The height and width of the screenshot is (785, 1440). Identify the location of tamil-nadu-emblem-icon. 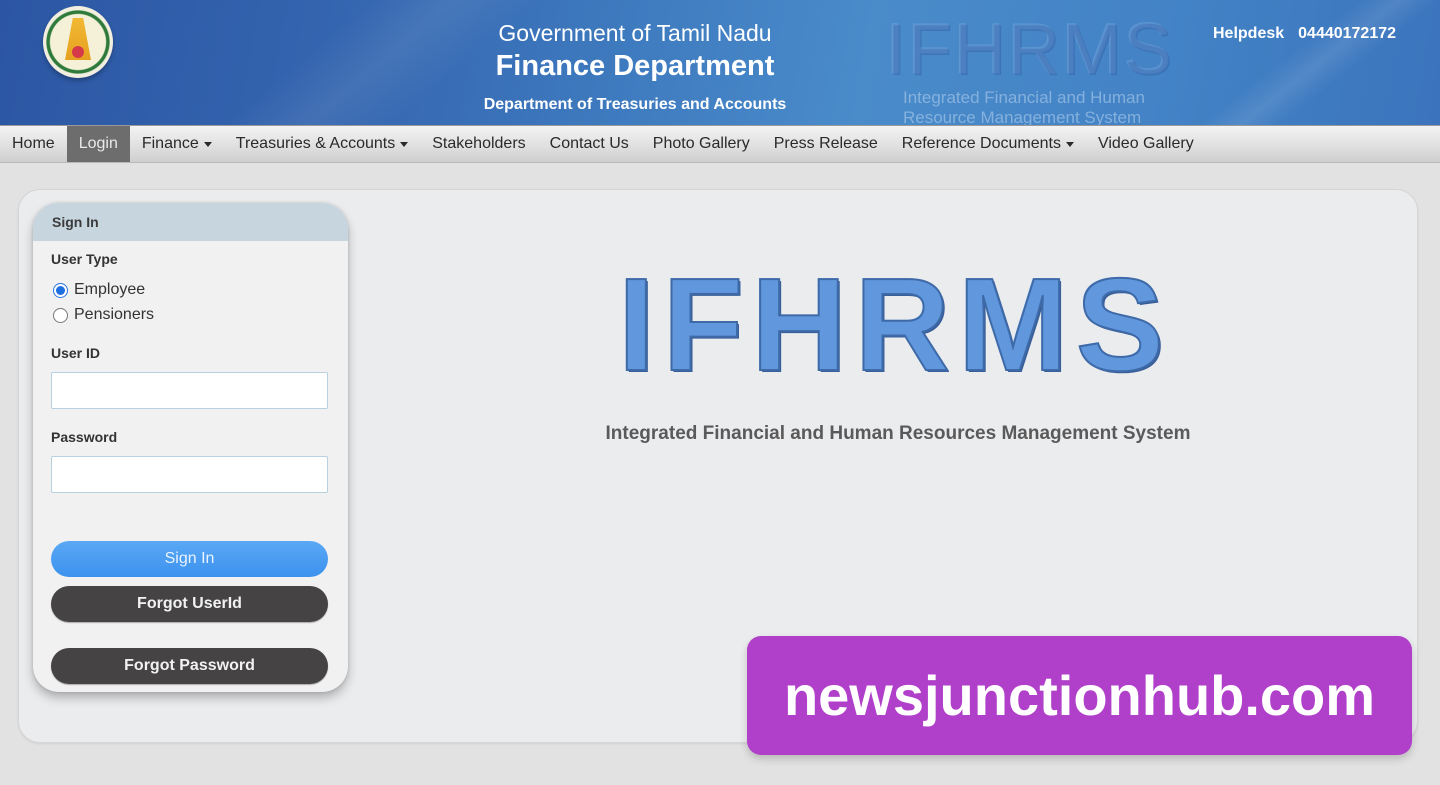
(78, 42).